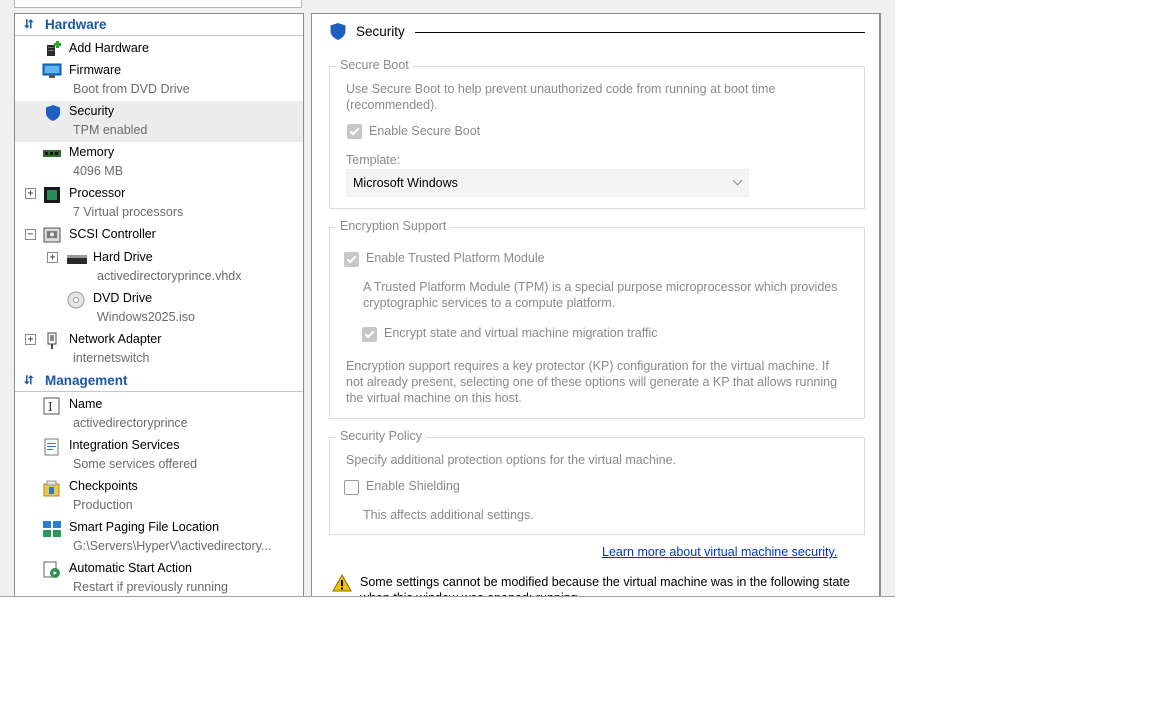  What do you see at coordinates (158, 4) in the screenshot?
I see `vm-selector-dropdown` at bounding box center [158, 4].